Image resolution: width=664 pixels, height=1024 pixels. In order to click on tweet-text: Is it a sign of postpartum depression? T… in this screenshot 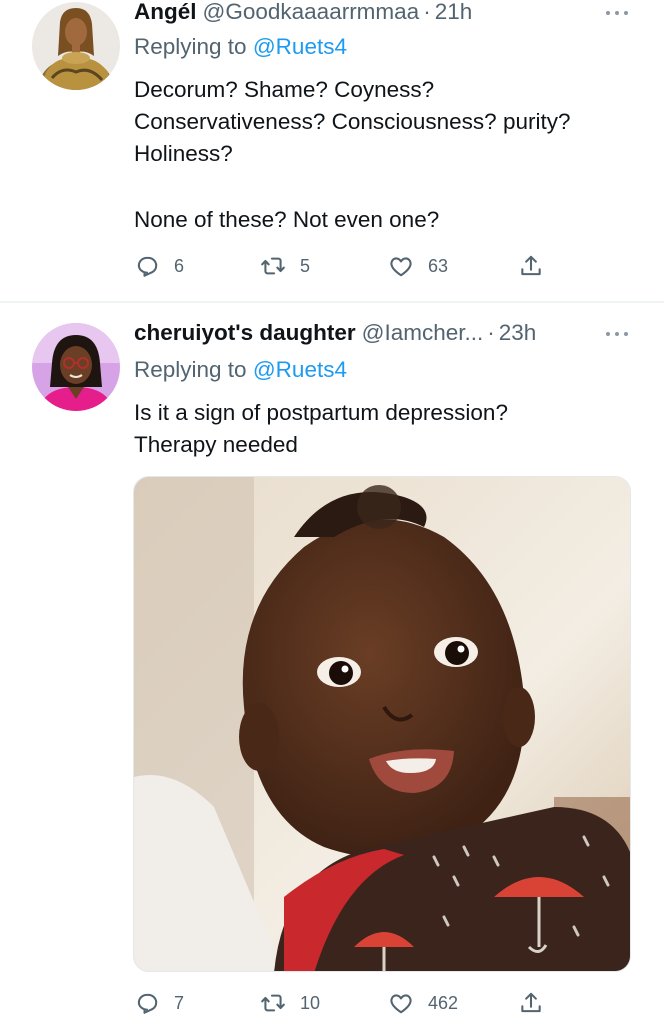, I will do `click(389, 429)`.